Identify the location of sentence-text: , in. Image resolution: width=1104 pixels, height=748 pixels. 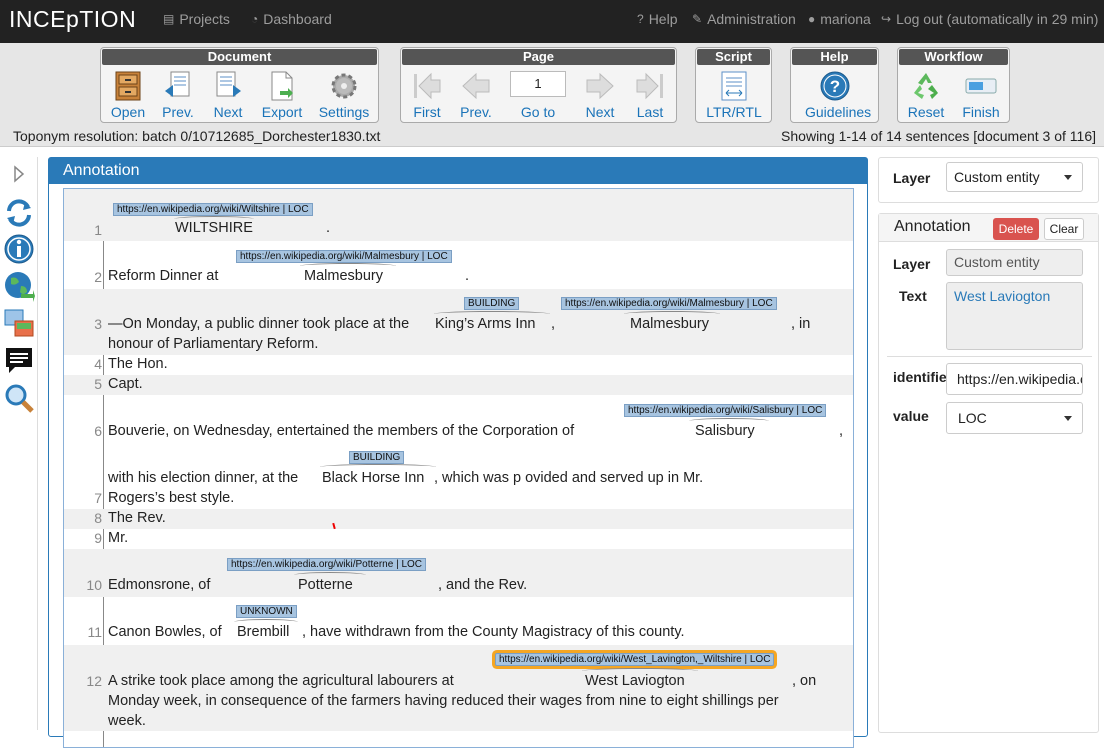
(801, 324).